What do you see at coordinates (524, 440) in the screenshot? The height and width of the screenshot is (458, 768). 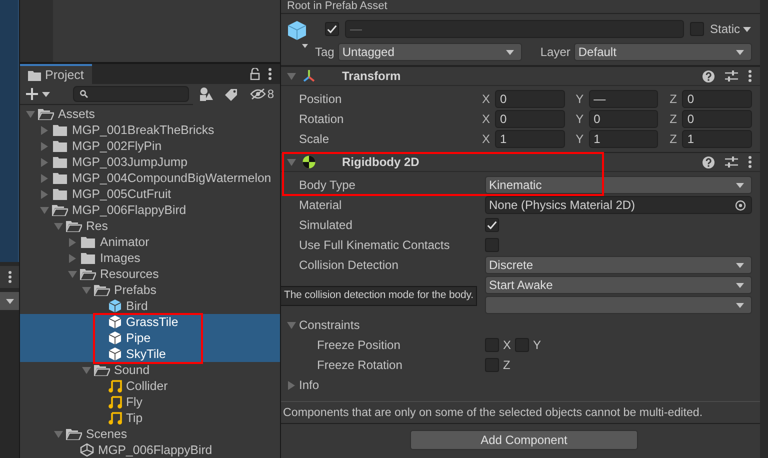 I see `add-component-button: Add Component` at bounding box center [524, 440].